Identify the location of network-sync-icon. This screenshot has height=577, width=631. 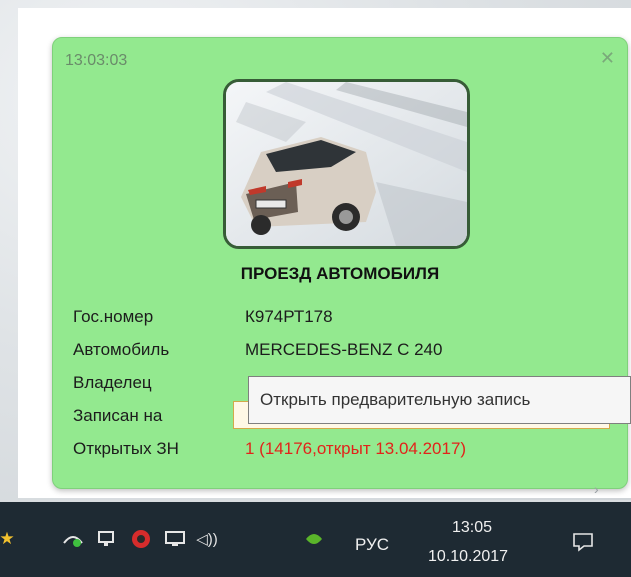
(73, 539).